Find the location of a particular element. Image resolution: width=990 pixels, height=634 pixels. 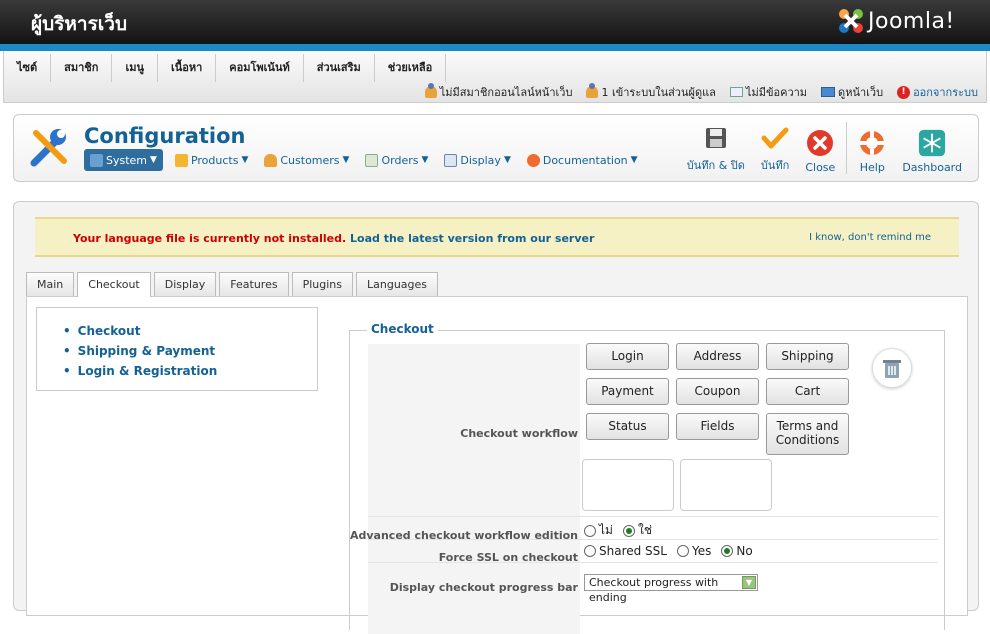

tab-plugins: Plugins is located at coordinates (322, 284).